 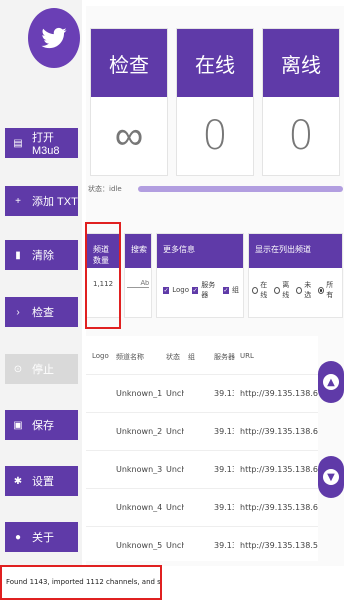 What do you see at coordinates (215, 63) in the screenshot?
I see `stat-title: 在线` at bounding box center [215, 63].